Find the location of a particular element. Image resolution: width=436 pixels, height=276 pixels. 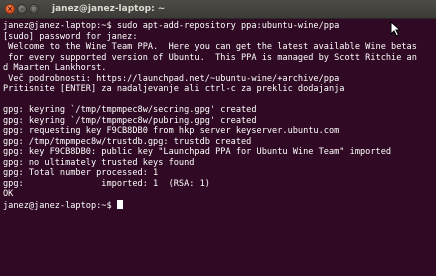

minimize-button: – is located at coordinates (22, 9).